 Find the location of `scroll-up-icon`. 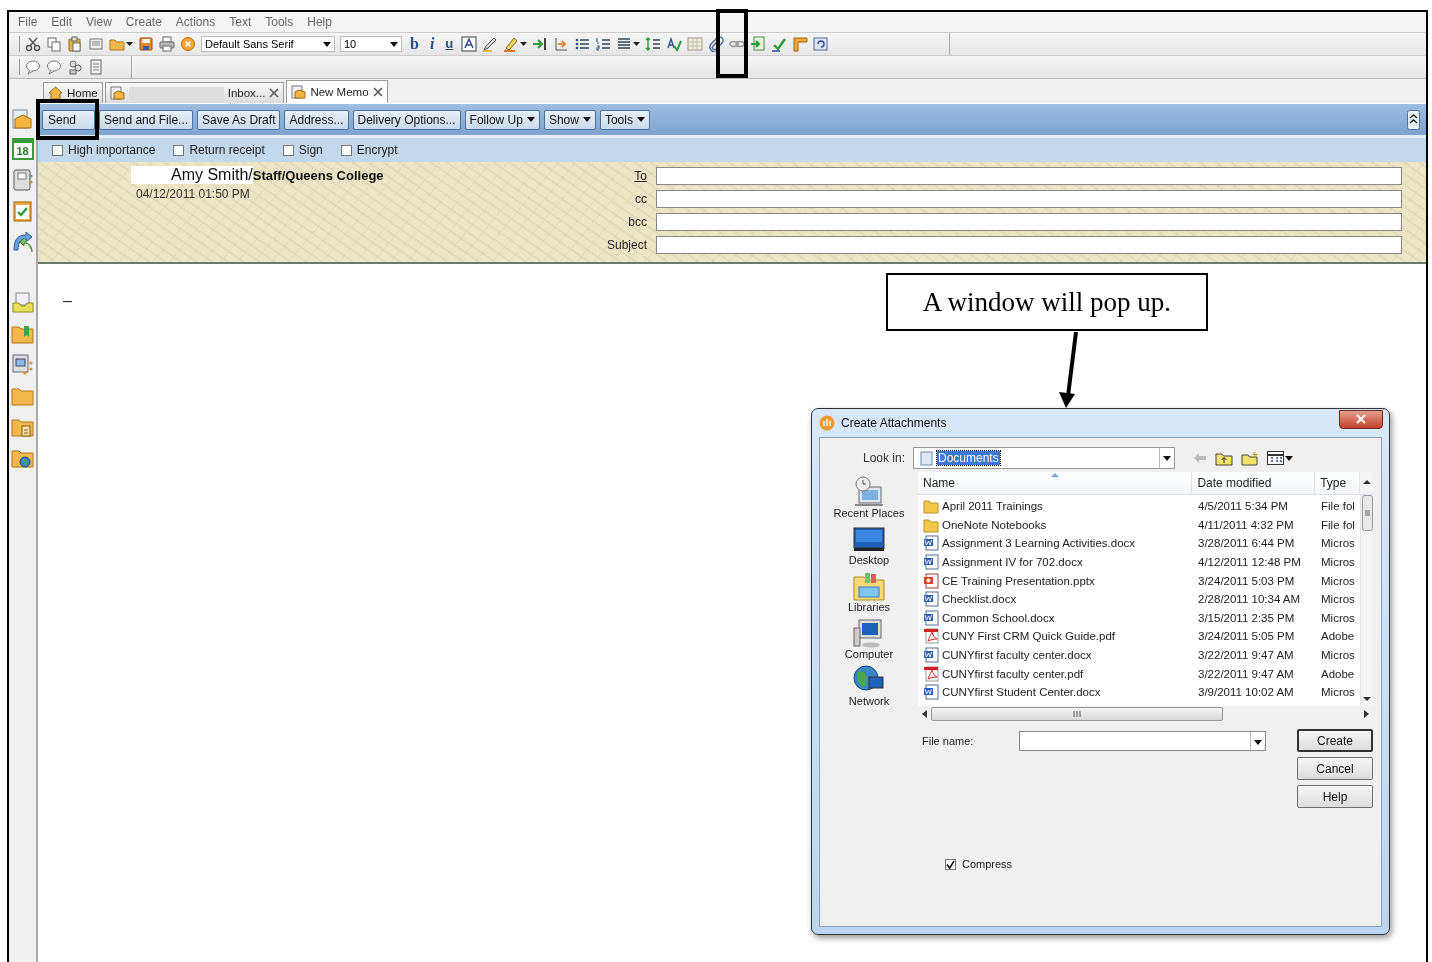

scroll-up-icon is located at coordinates (1366, 482).